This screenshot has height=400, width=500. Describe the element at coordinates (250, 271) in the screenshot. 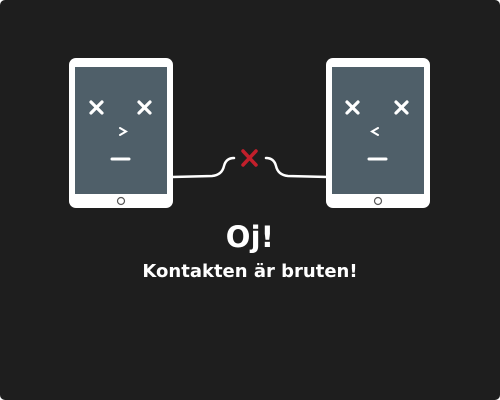

I see `dialog-message: Kontakten är bruten!` at that location.